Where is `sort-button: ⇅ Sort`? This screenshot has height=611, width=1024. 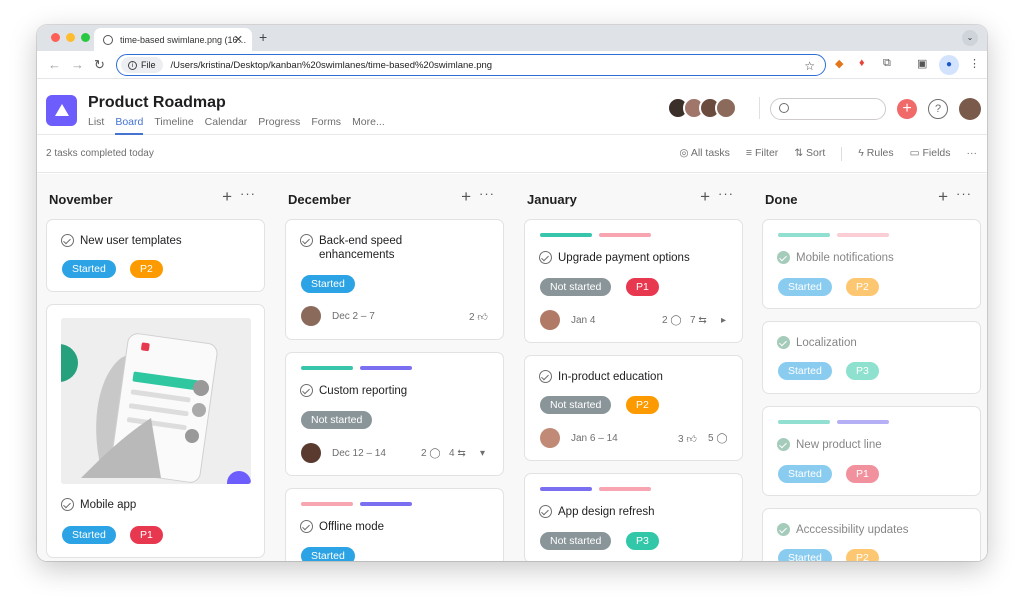
sort-button: ⇅ Sort is located at coordinates (809, 154).